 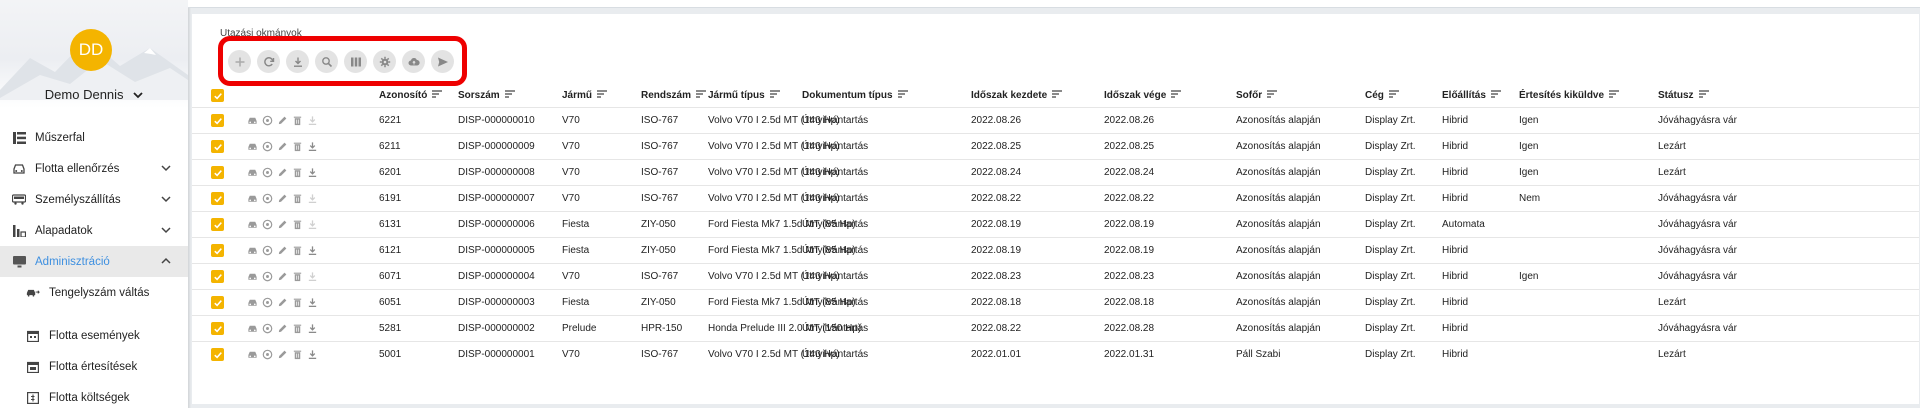 I want to click on add-button, so click(x=239, y=61).